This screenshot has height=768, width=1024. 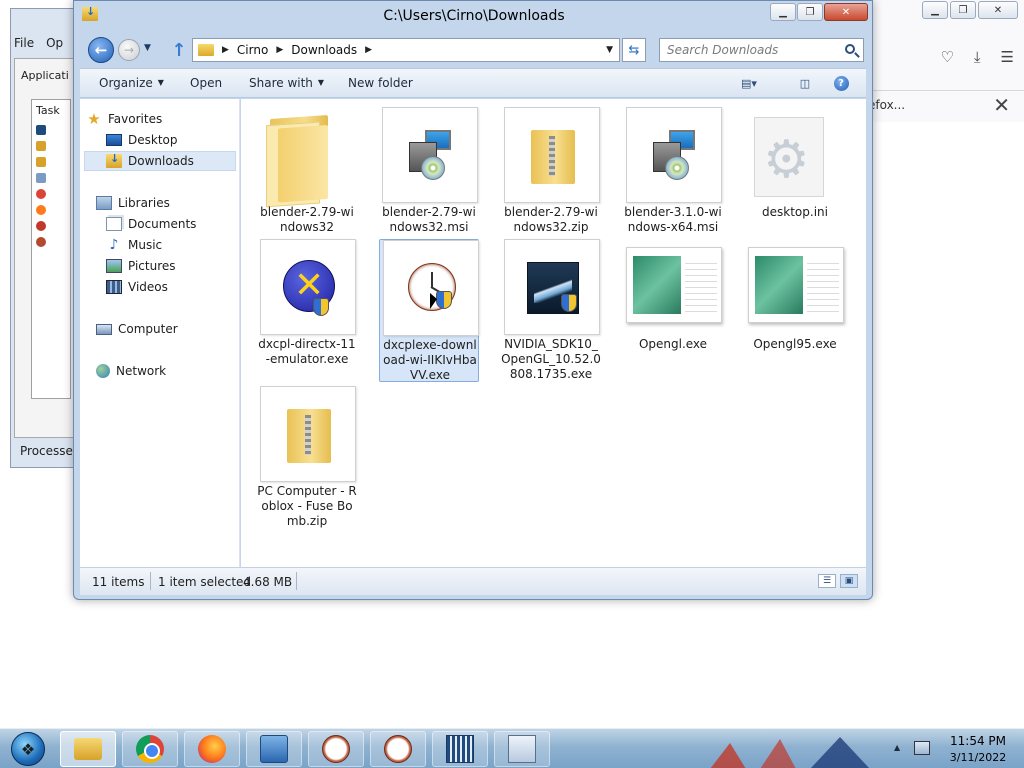 I want to click on file-item: blender-2.79-windows32, so click(x=307, y=177).